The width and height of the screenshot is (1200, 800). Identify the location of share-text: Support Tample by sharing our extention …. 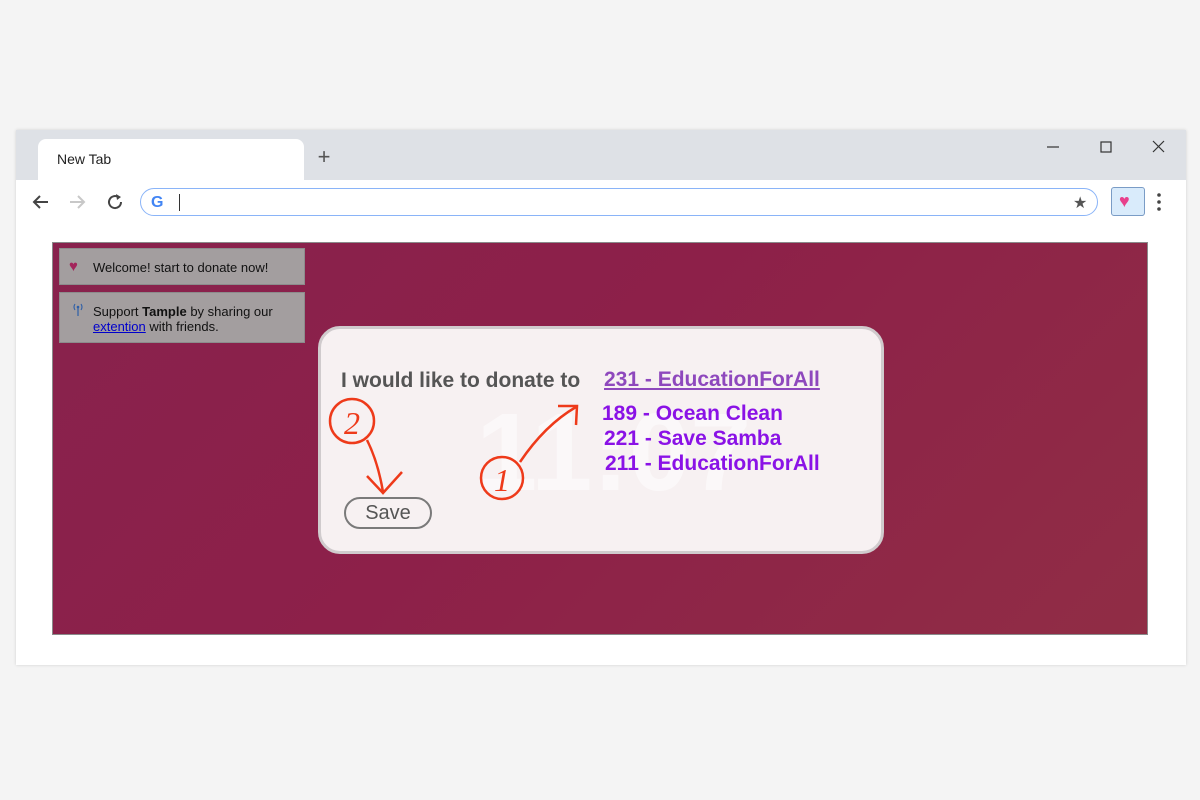
(183, 319).